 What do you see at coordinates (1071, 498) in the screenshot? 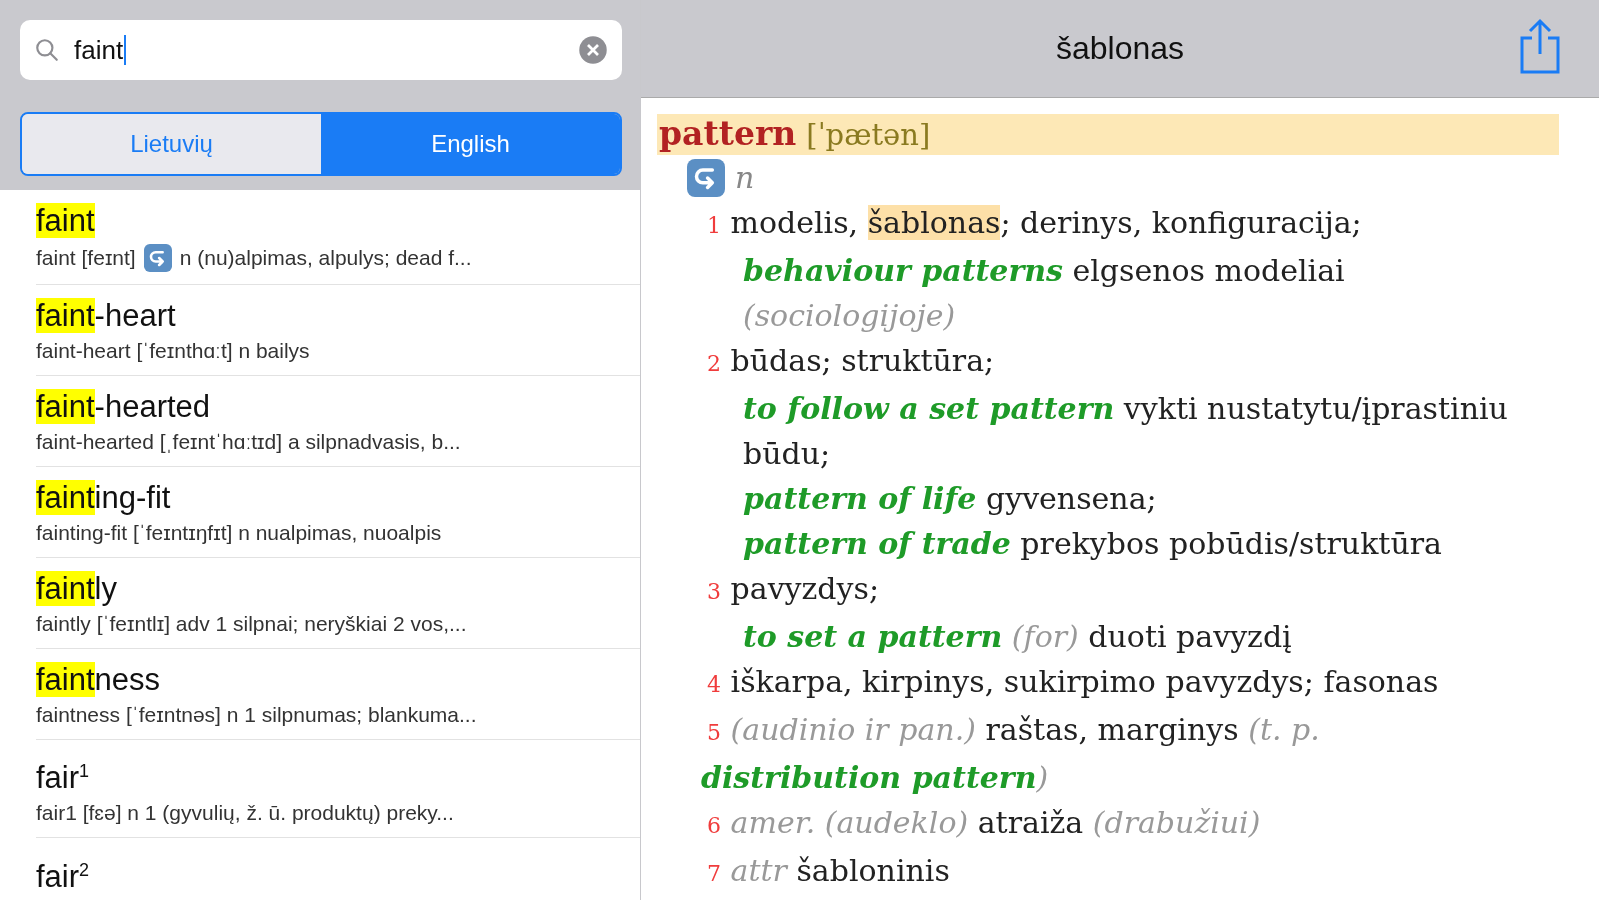
I see `translation-text: gyvensena;` at bounding box center [1071, 498].